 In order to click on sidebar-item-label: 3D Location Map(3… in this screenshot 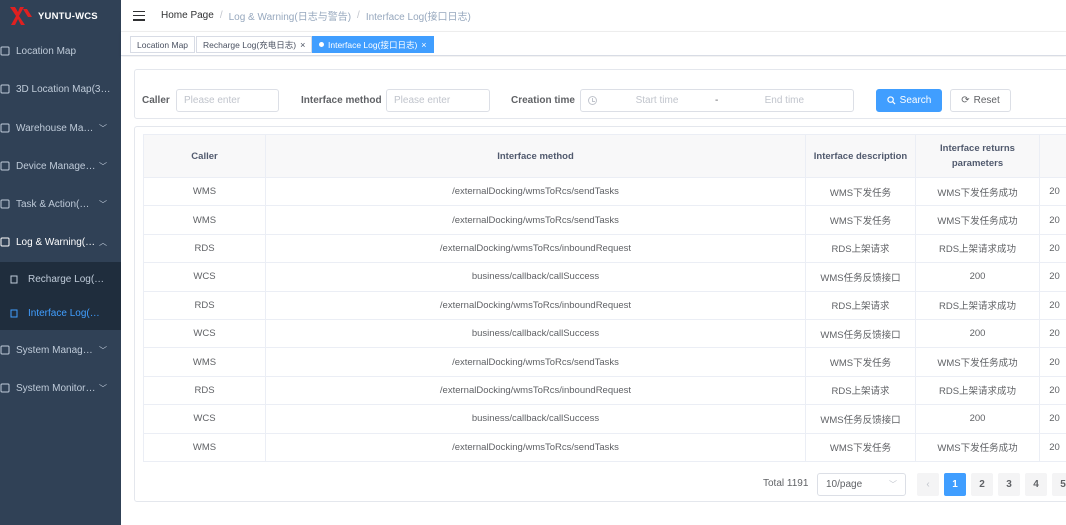, I will do `click(63, 89)`.